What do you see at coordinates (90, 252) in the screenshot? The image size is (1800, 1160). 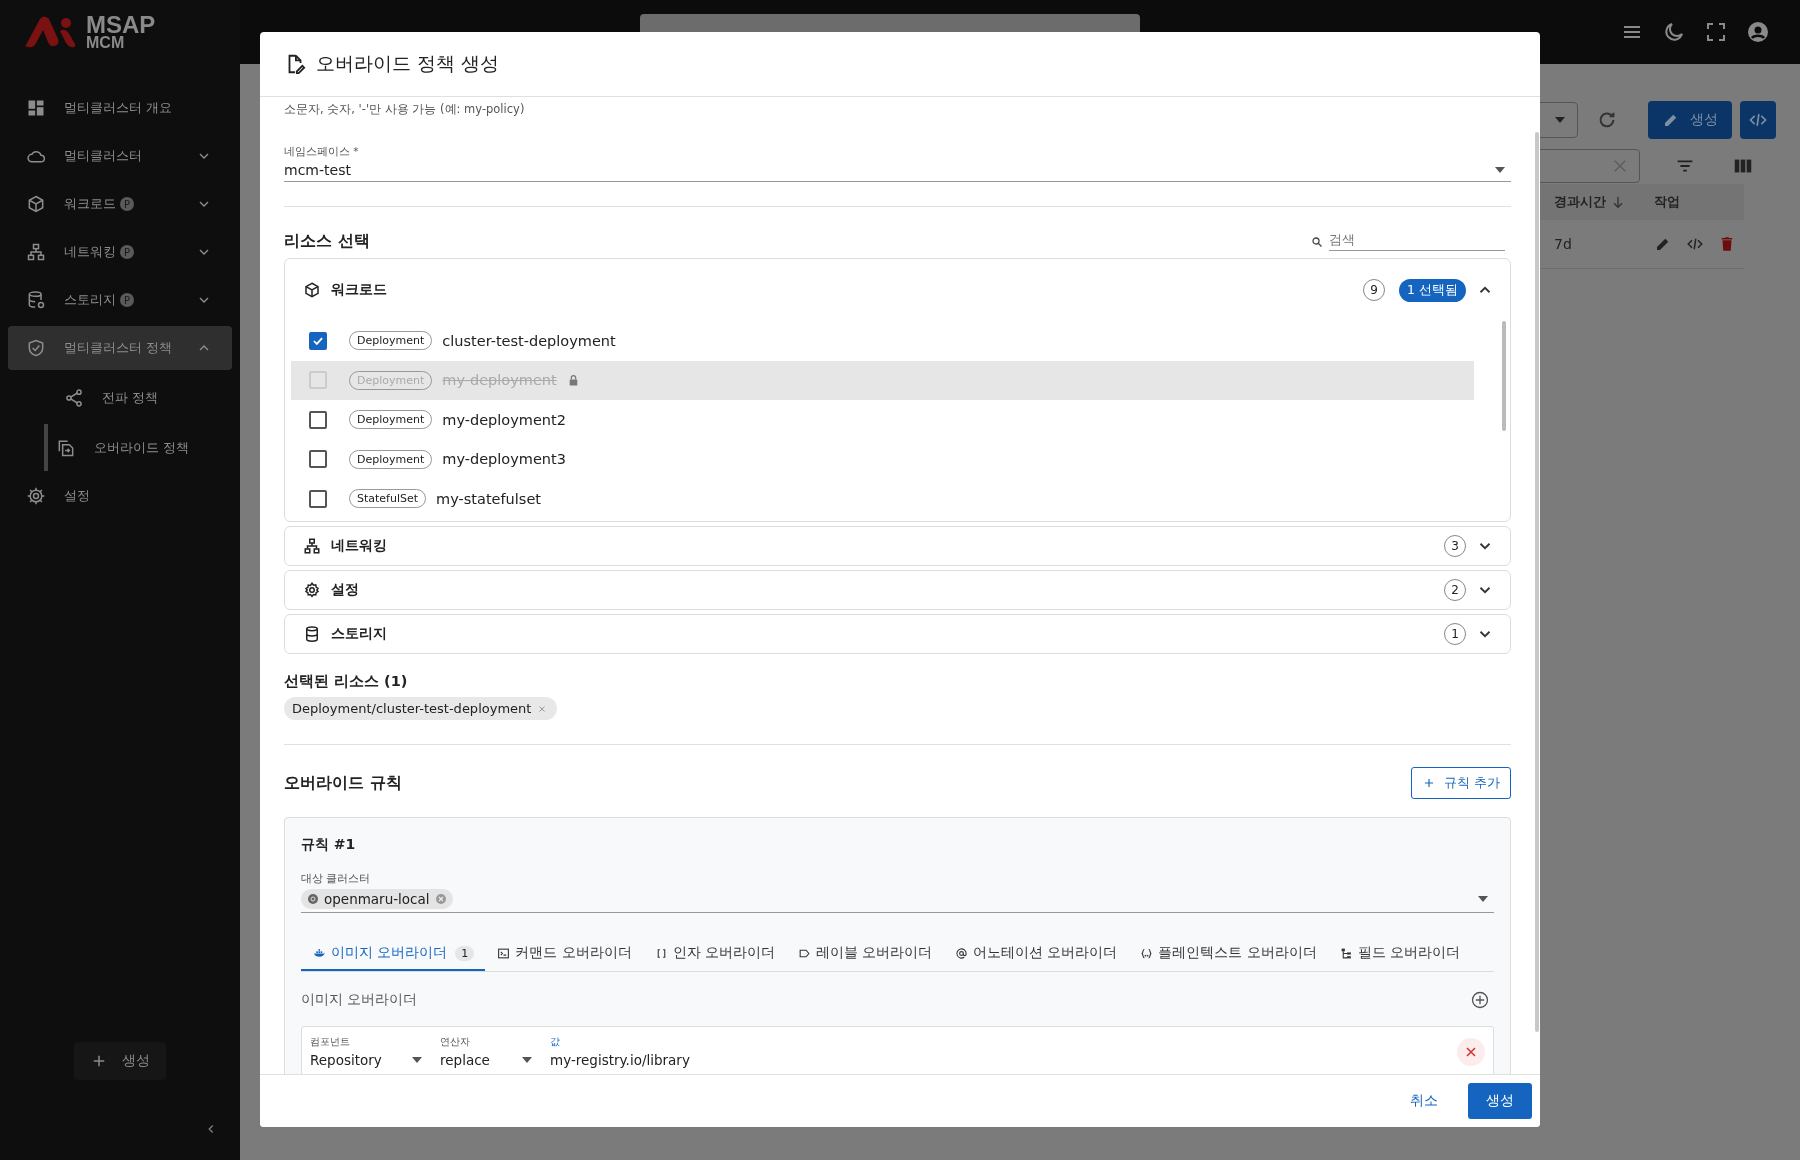 I see `sidebar-label: 네트워킹` at bounding box center [90, 252].